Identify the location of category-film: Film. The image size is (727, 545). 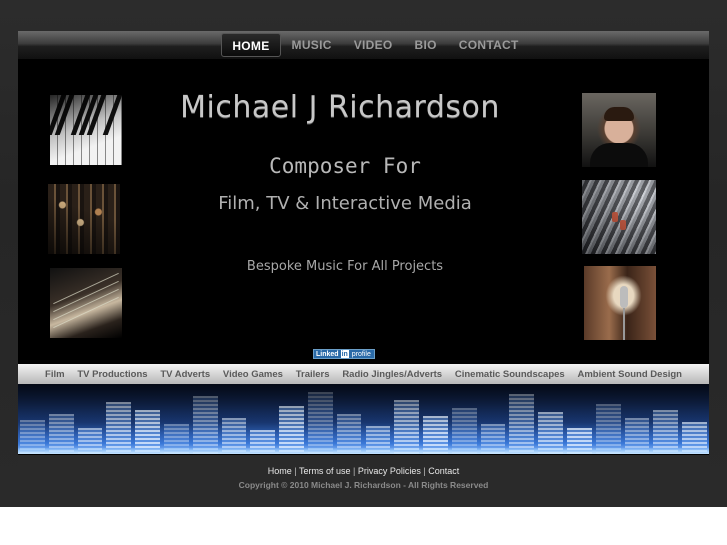
(55, 374).